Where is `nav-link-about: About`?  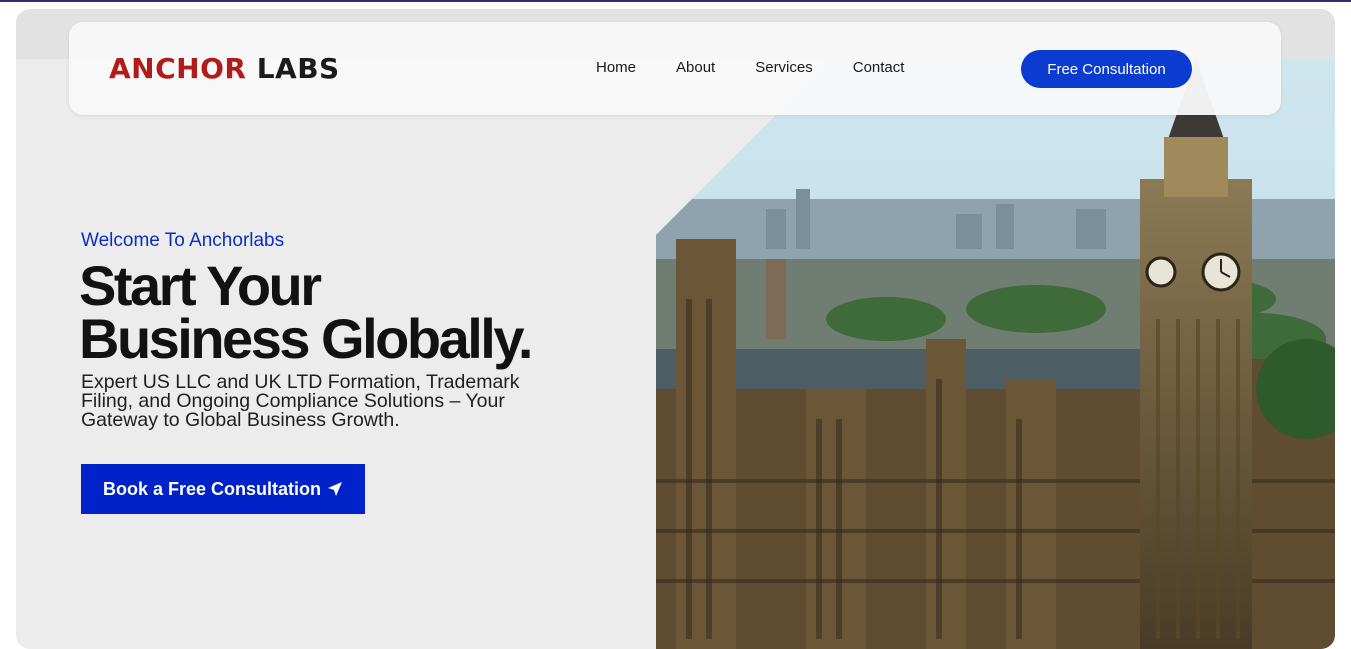
nav-link-about: About is located at coordinates (695, 68).